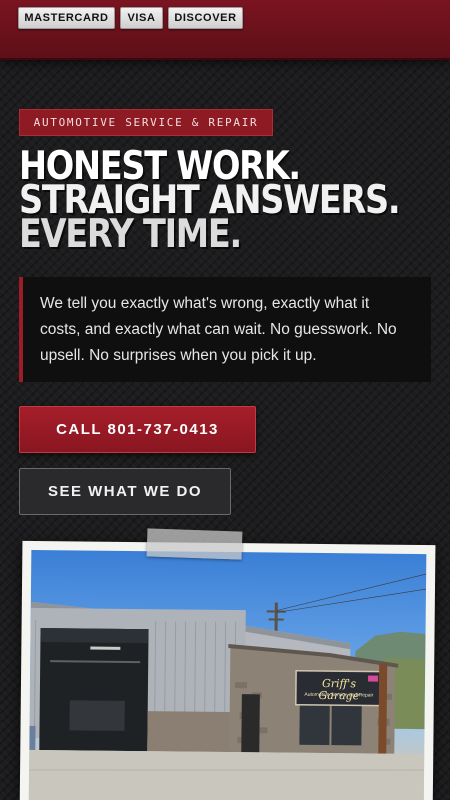 The width and height of the screenshot is (450, 800). Describe the element at coordinates (66, 18) in the screenshot. I see `mastercard-badge: MASTERCARD` at that location.